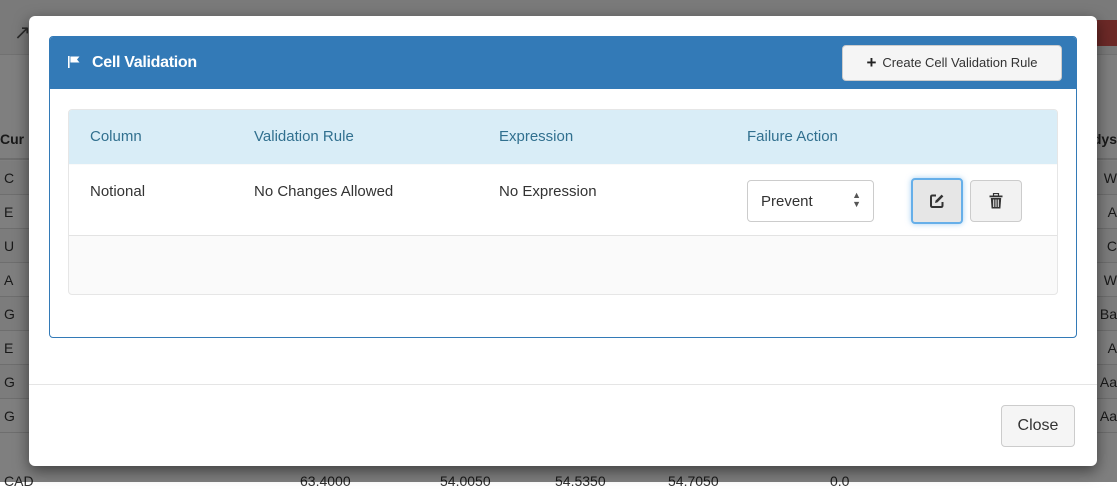 The height and width of the screenshot is (489, 1117). What do you see at coordinates (960, 62) in the screenshot?
I see `create-button-label: Create Cell Validation Rule` at bounding box center [960, 62].